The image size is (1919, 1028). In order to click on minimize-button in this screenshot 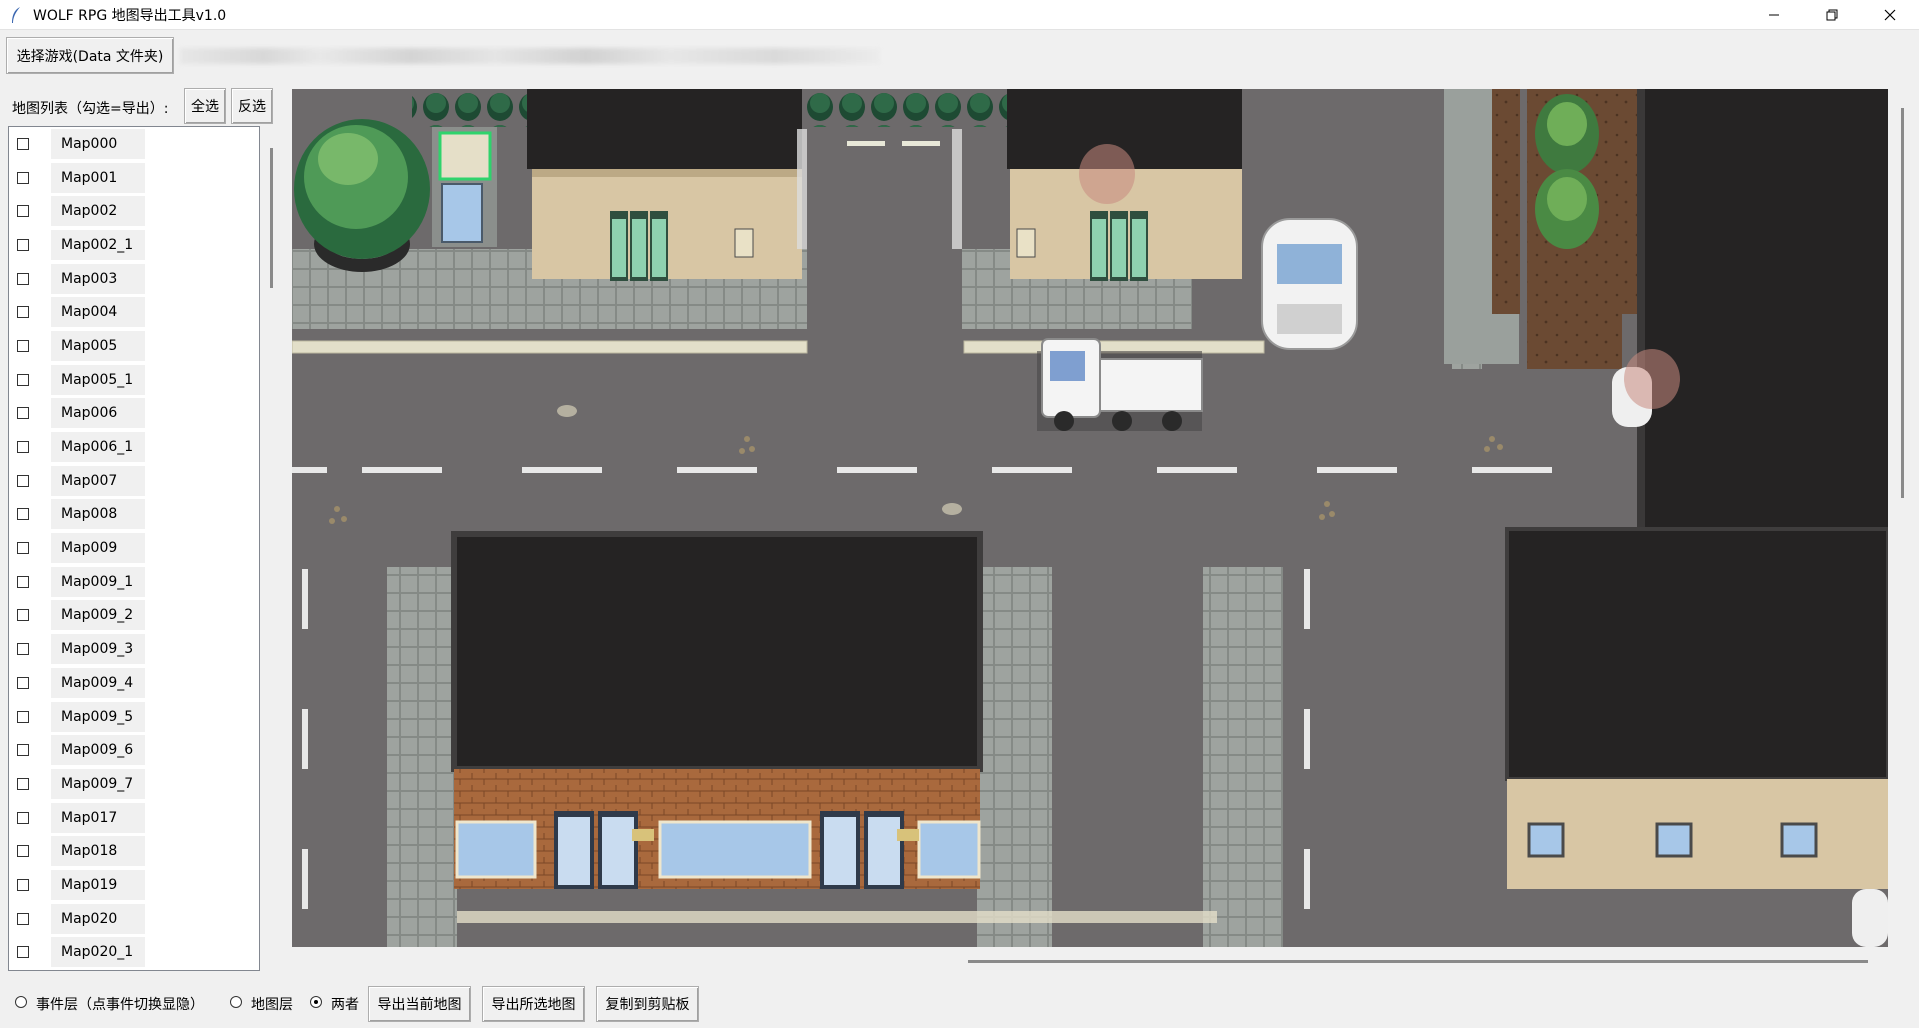, I will do `click(1774, 14)`.